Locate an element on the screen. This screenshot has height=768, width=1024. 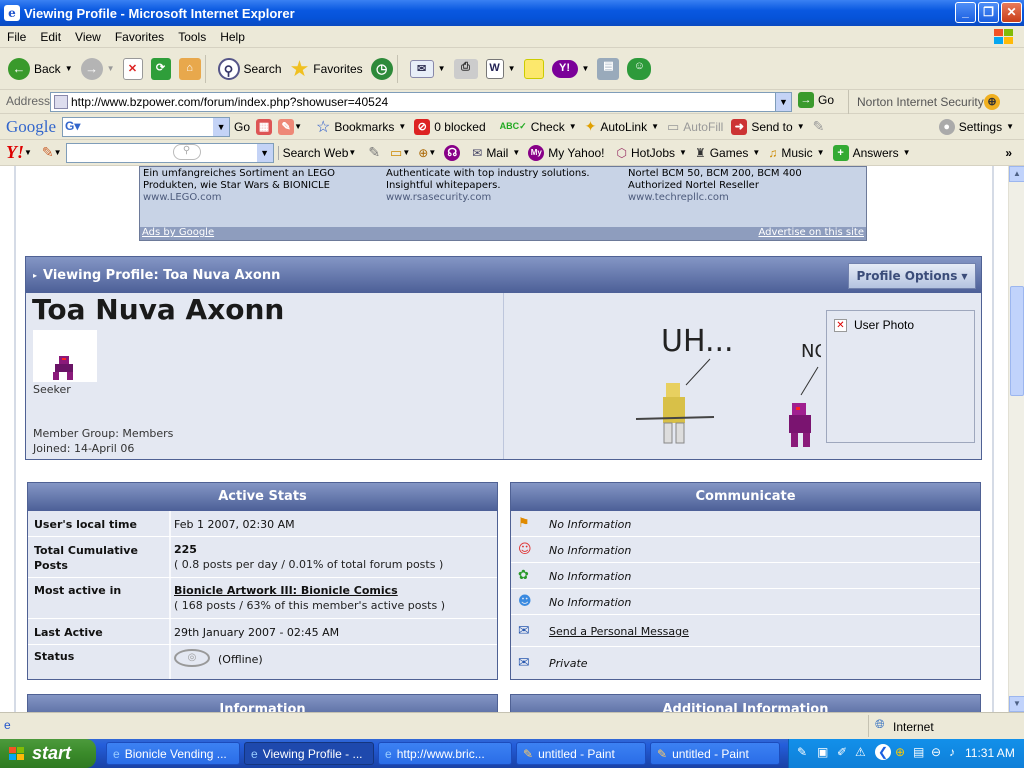
forward-button: → ▼ is located at coordinates (97, 68).